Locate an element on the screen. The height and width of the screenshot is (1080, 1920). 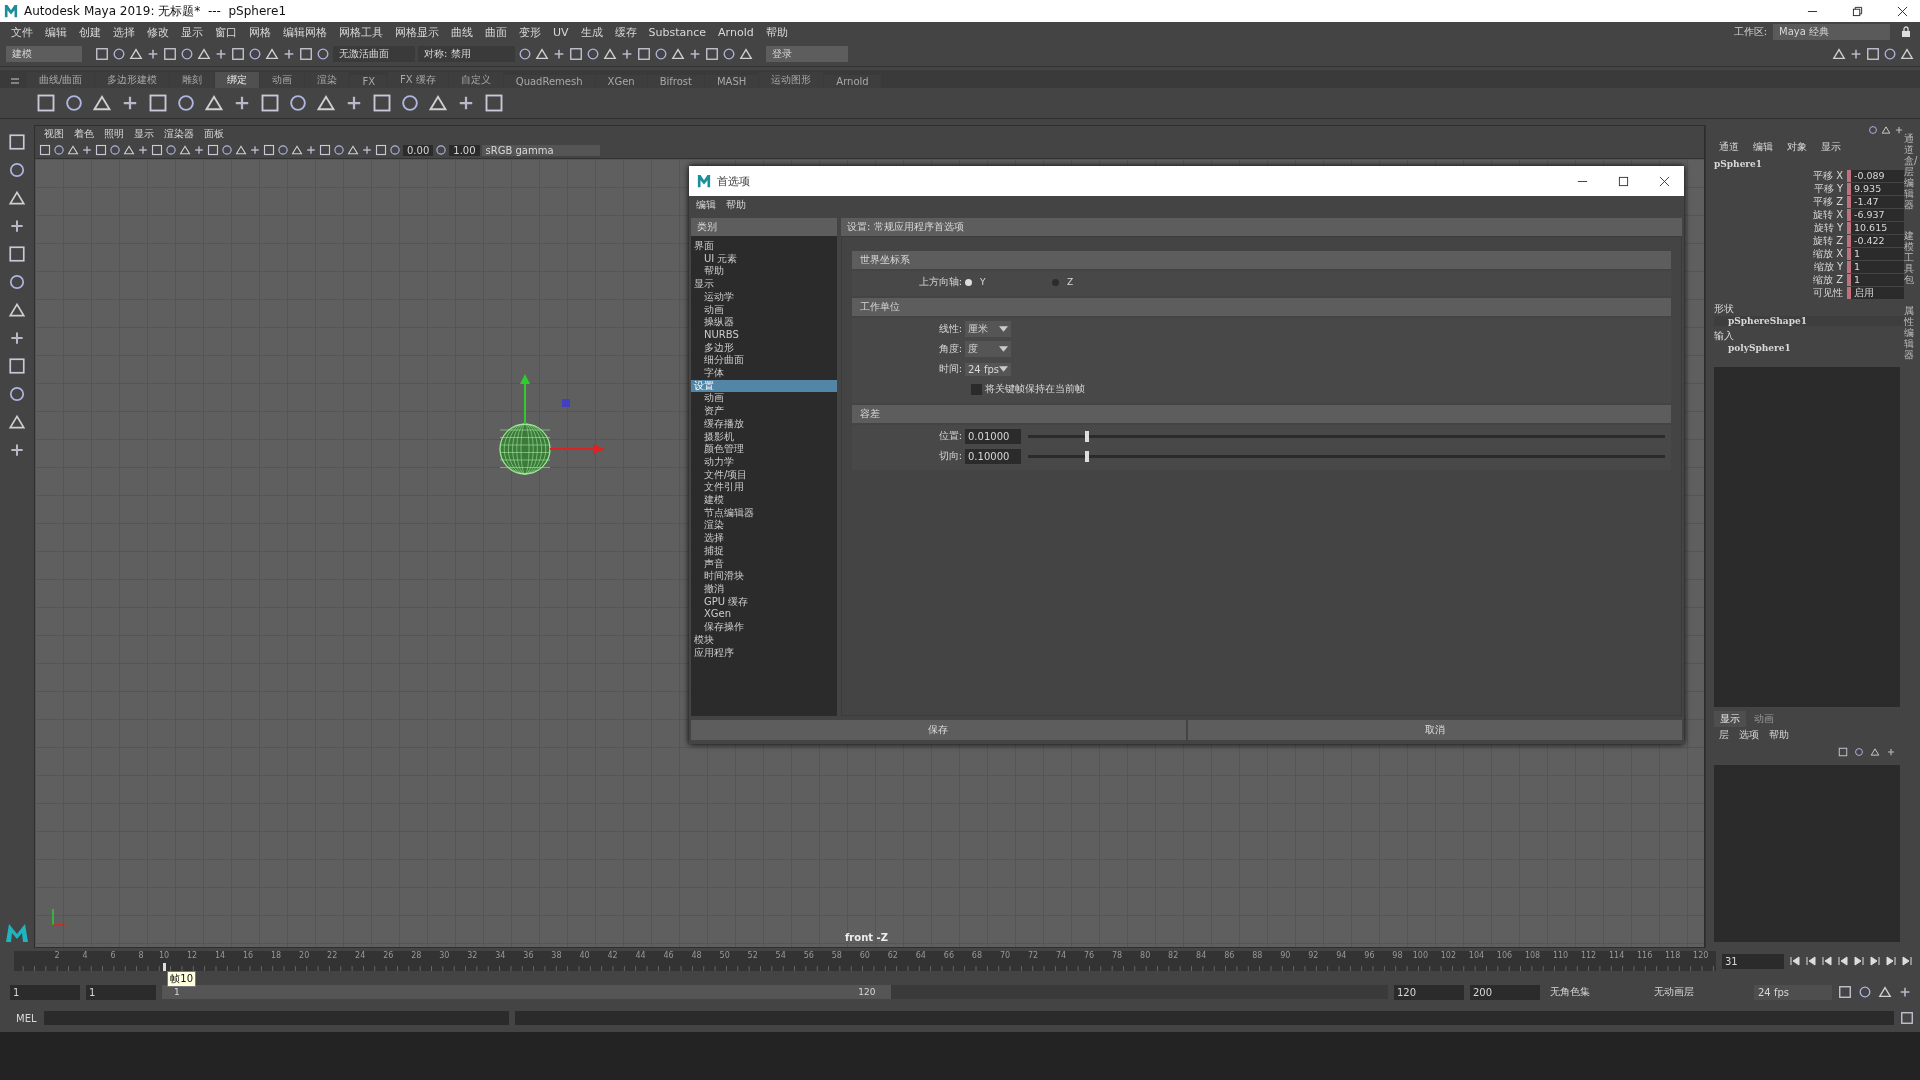
channel-value-field: 9.935 is located at coordinates (1875, 188).